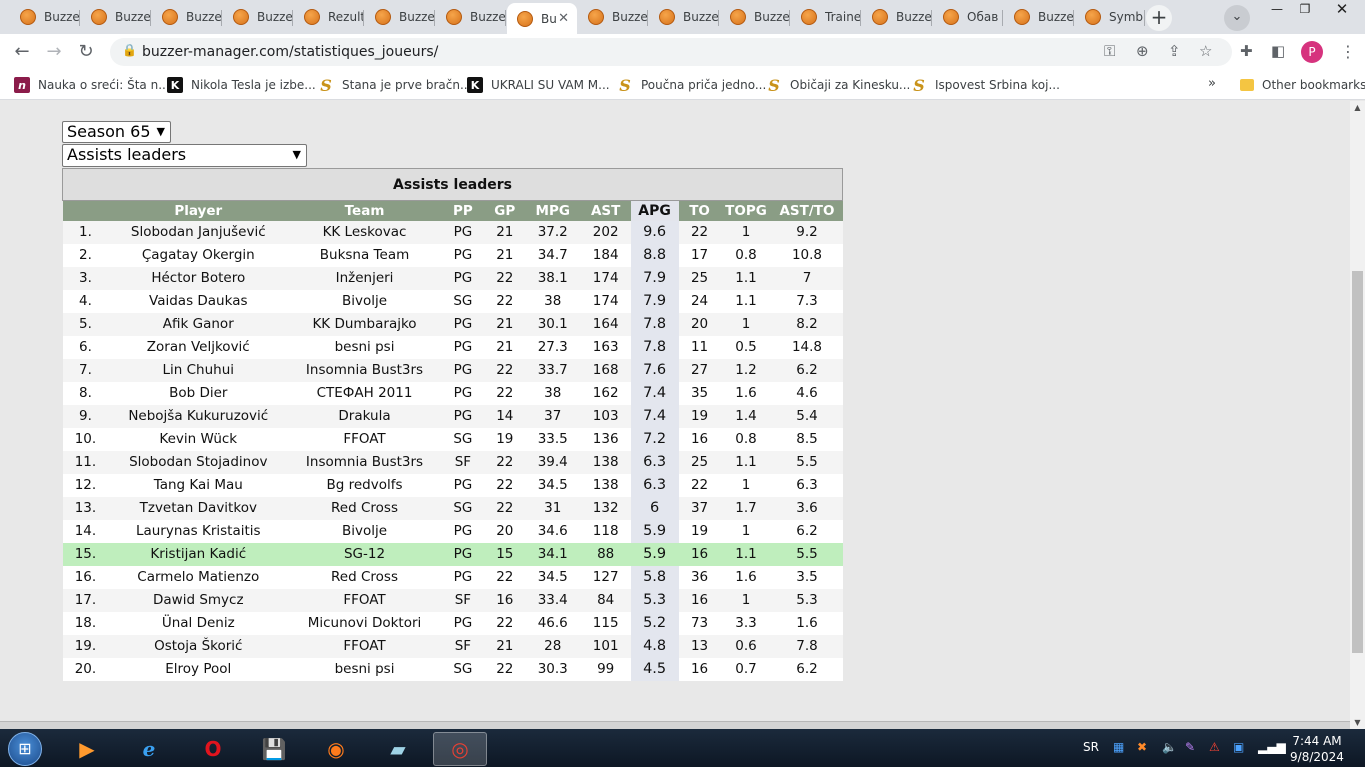 The width and height of the screenshot is (1365, 767). What do you see at coordinates (198, 324) in the screenshot?
I see `player-link: Afik Ganor` at bounding box center [198, 324].